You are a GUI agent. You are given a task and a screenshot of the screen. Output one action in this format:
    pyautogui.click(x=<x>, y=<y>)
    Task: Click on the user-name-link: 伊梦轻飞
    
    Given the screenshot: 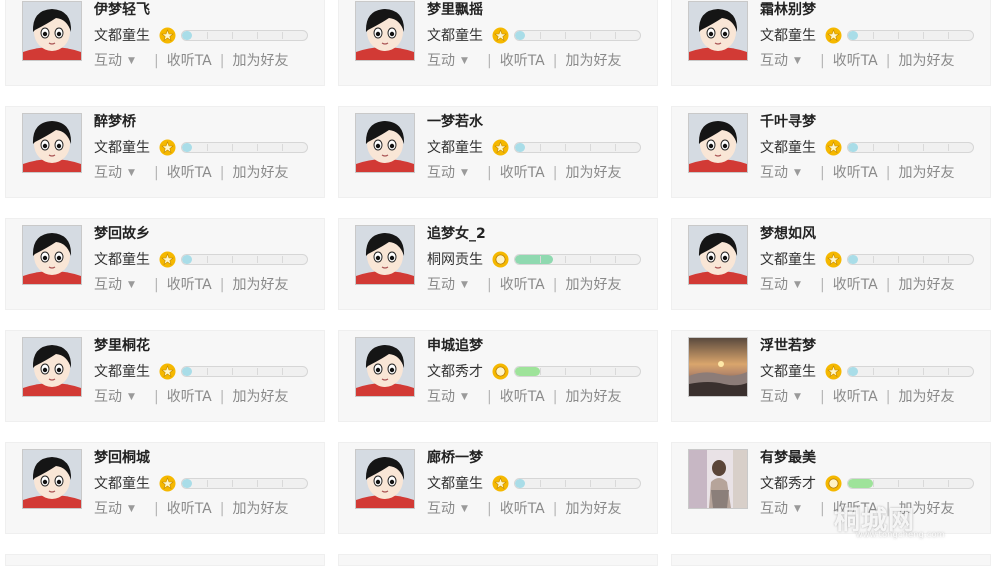 What is the action you would take?
    pyautogui.click(x=122, y=9)
    